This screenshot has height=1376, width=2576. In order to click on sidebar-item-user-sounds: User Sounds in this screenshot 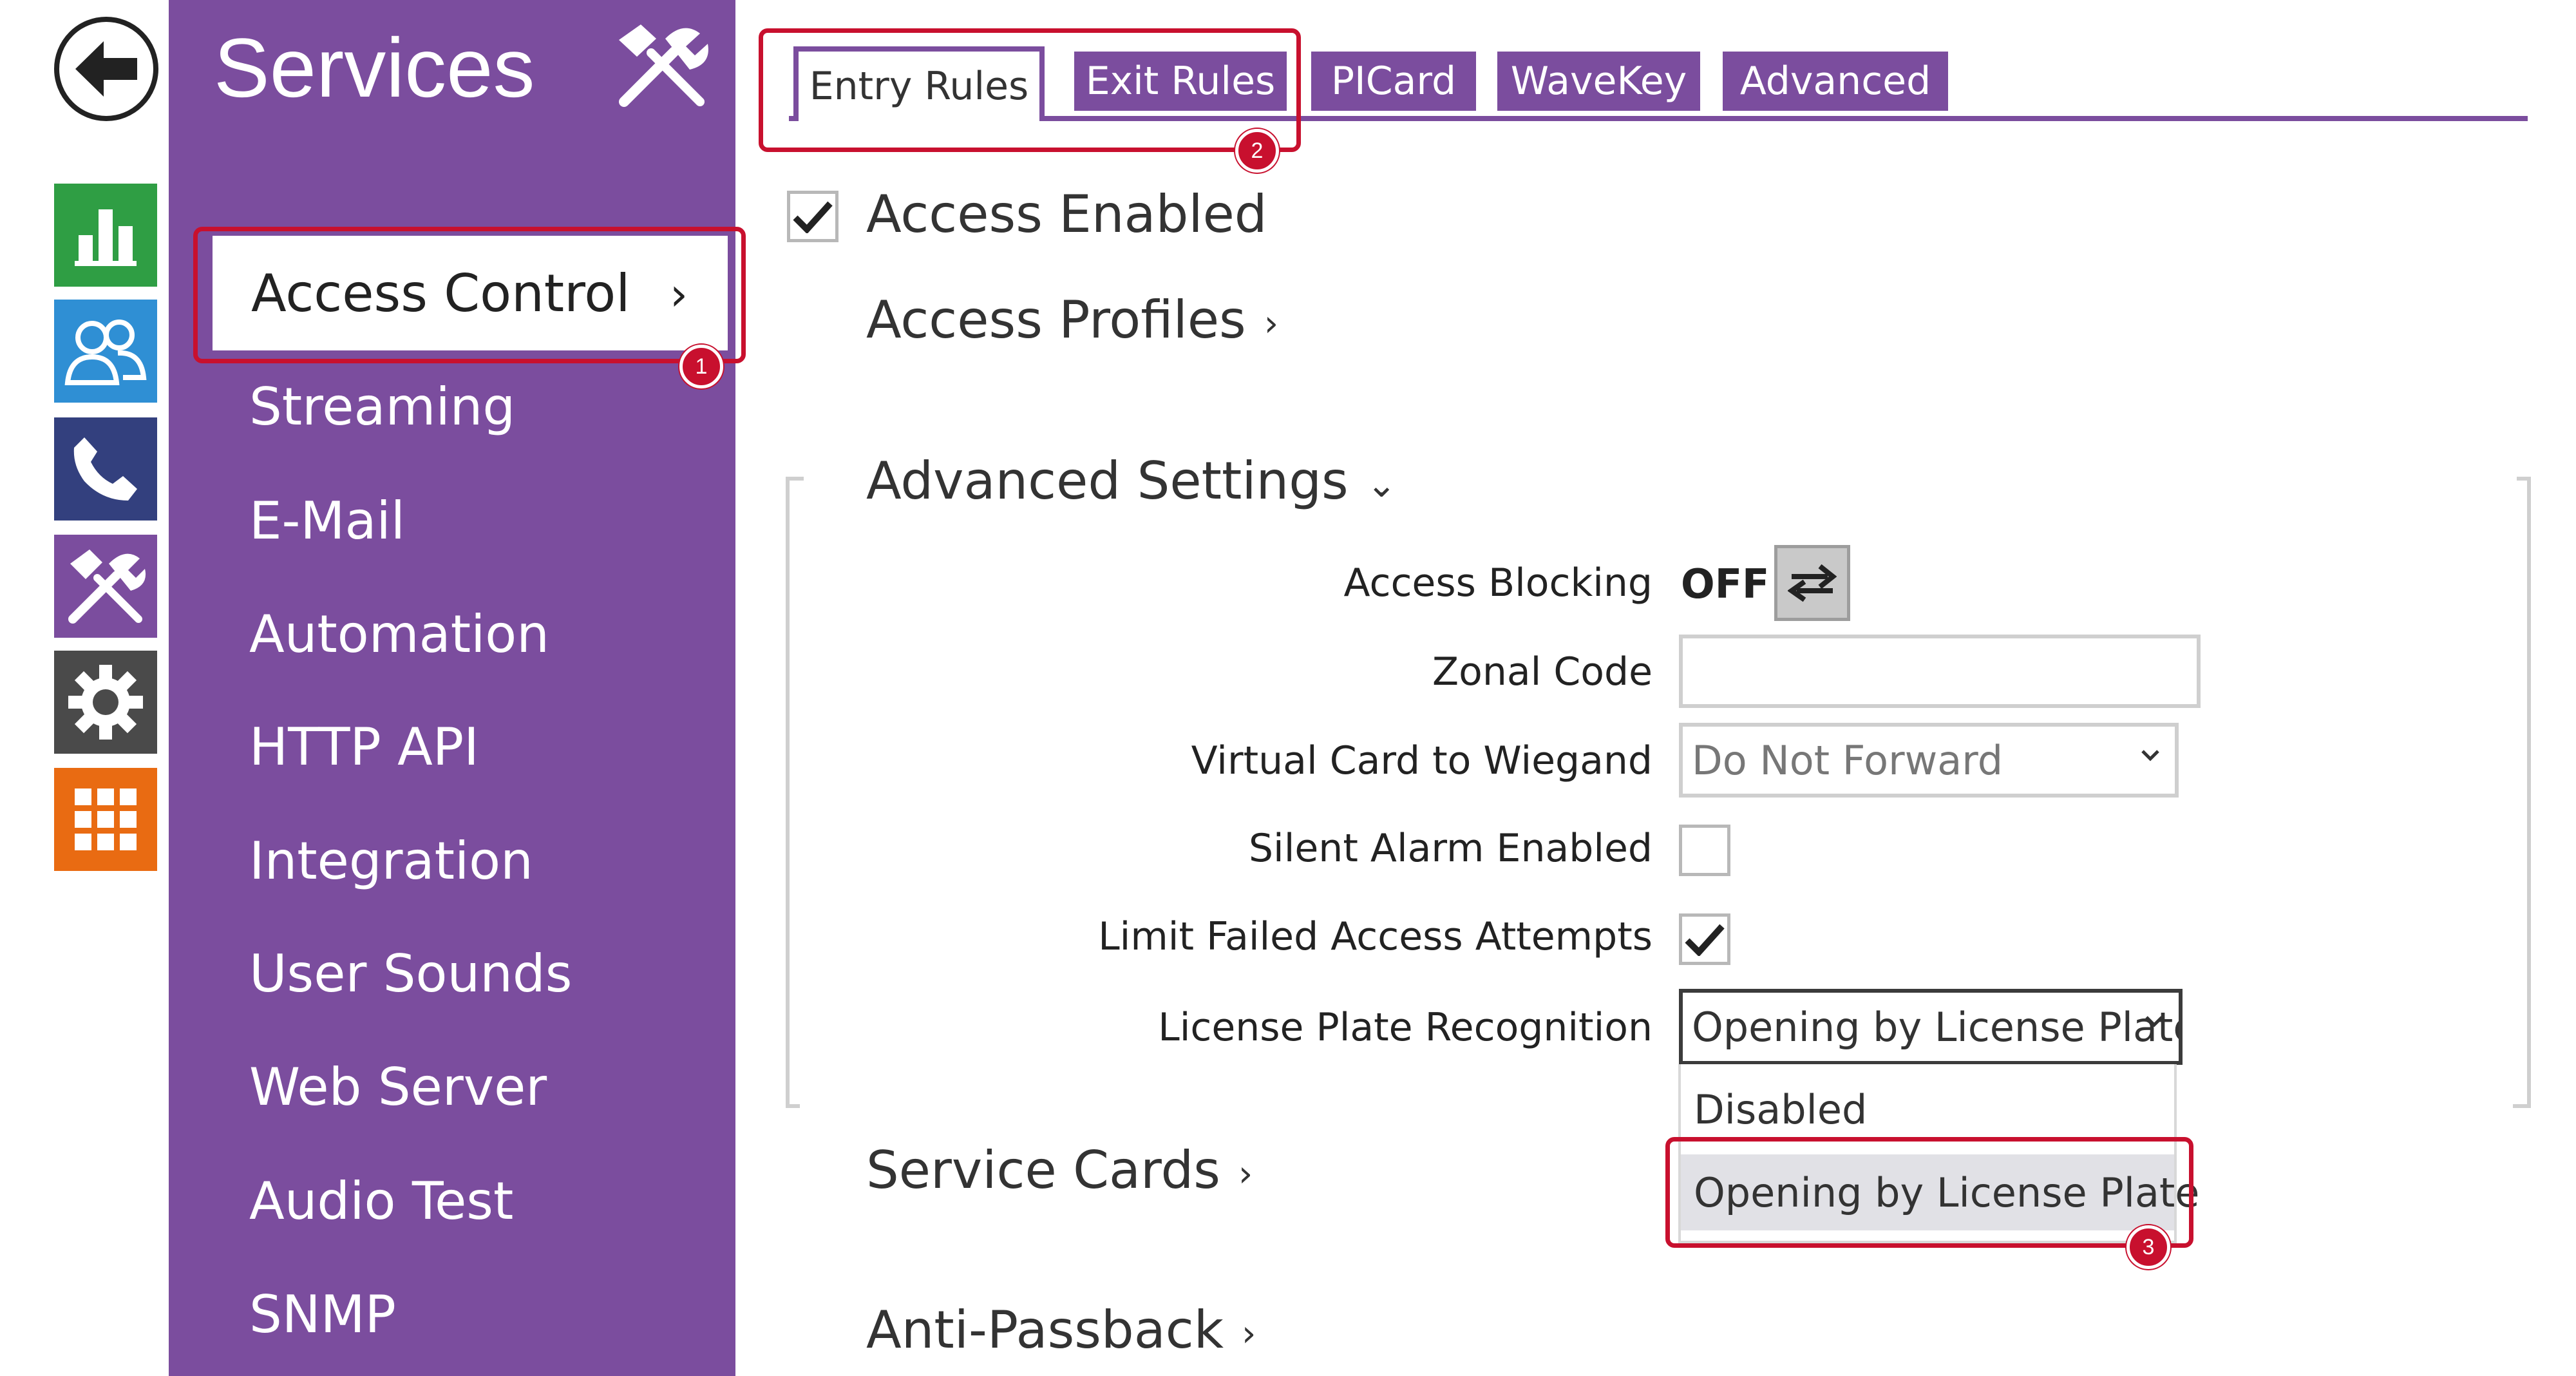, I will do `click(411, 974)`.